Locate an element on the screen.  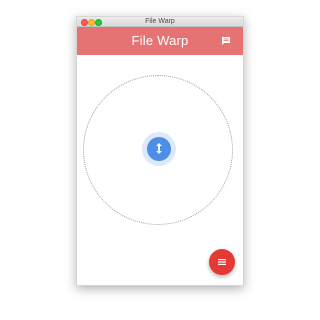
menu-icon is located at coordinates (222, 262).